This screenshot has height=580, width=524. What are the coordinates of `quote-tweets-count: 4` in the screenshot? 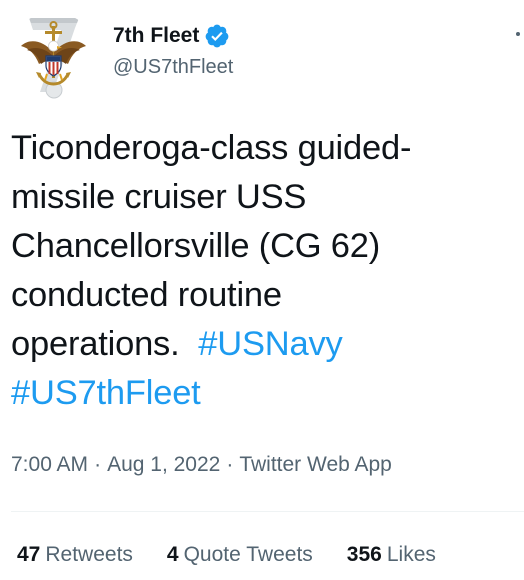 It's located at (172, 554).